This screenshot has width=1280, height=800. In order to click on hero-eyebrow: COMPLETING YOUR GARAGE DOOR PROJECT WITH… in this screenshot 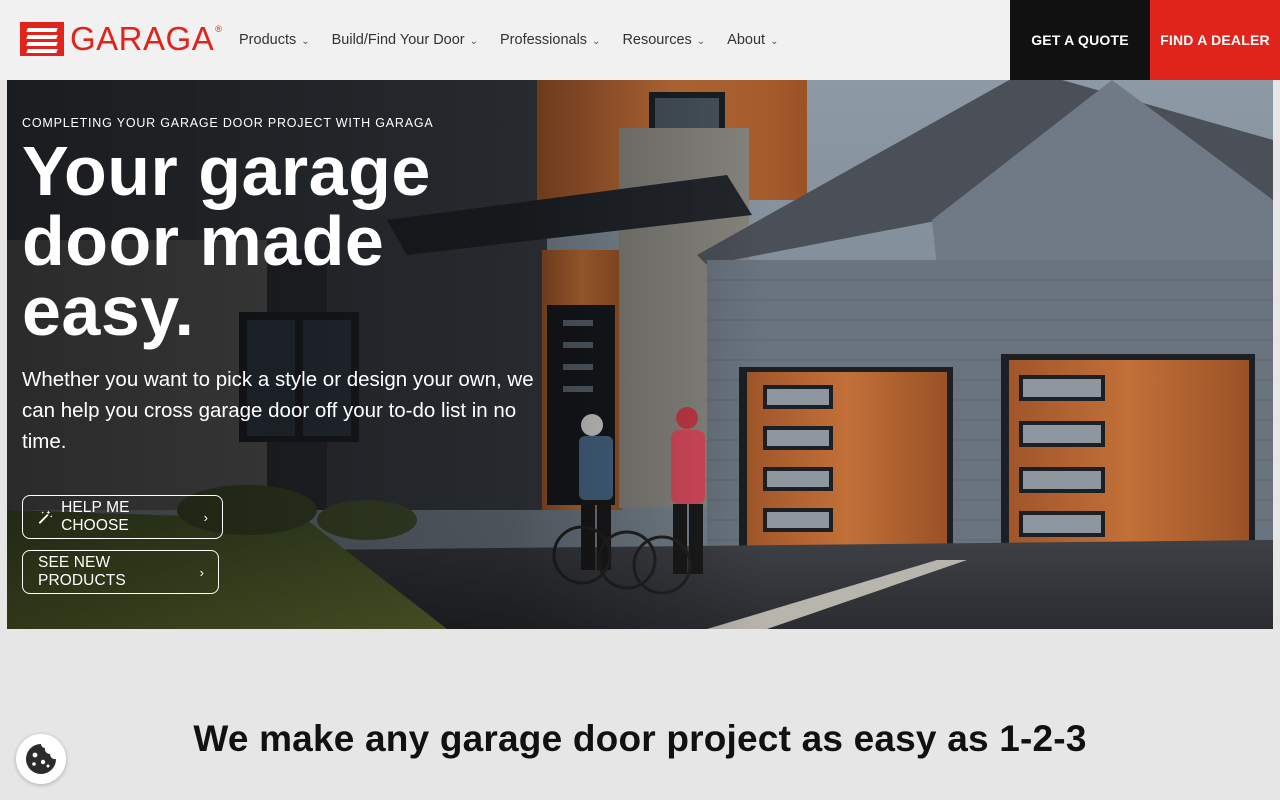, I will do `click(228, 123)`.